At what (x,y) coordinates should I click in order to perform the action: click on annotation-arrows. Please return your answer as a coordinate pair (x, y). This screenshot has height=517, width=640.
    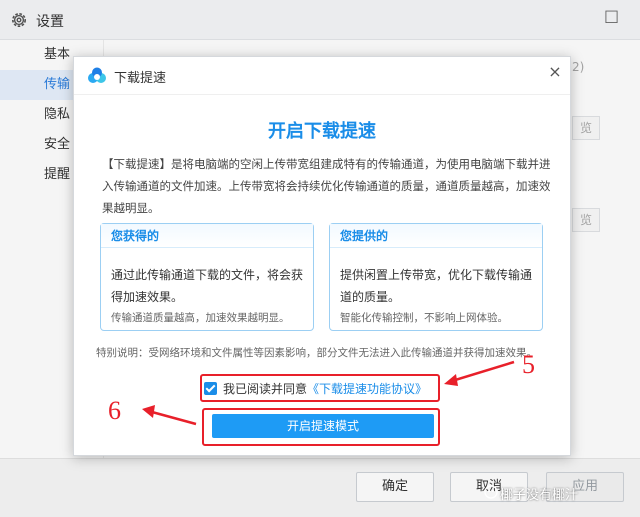
    Looking at the image, I should click on (328, 393).